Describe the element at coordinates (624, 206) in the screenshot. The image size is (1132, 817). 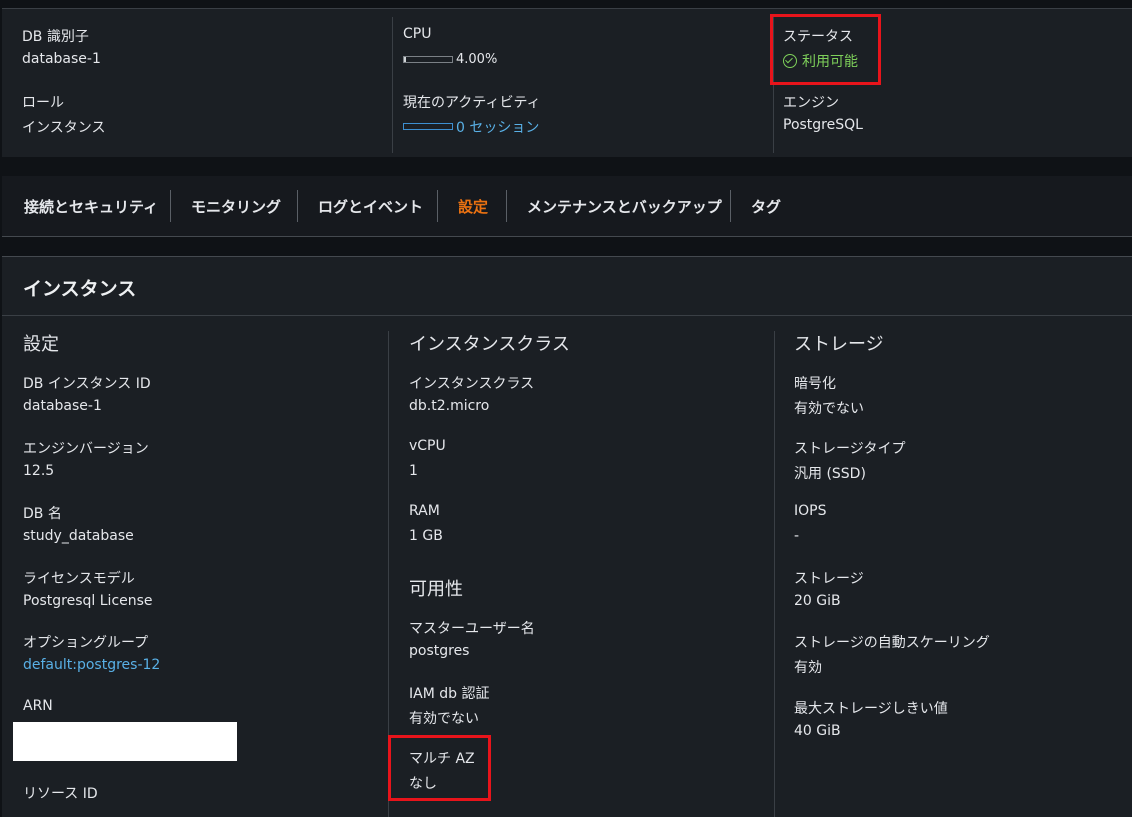
I see `tab-maintenance-backup: メンテナンスとバックアップ` at that location.